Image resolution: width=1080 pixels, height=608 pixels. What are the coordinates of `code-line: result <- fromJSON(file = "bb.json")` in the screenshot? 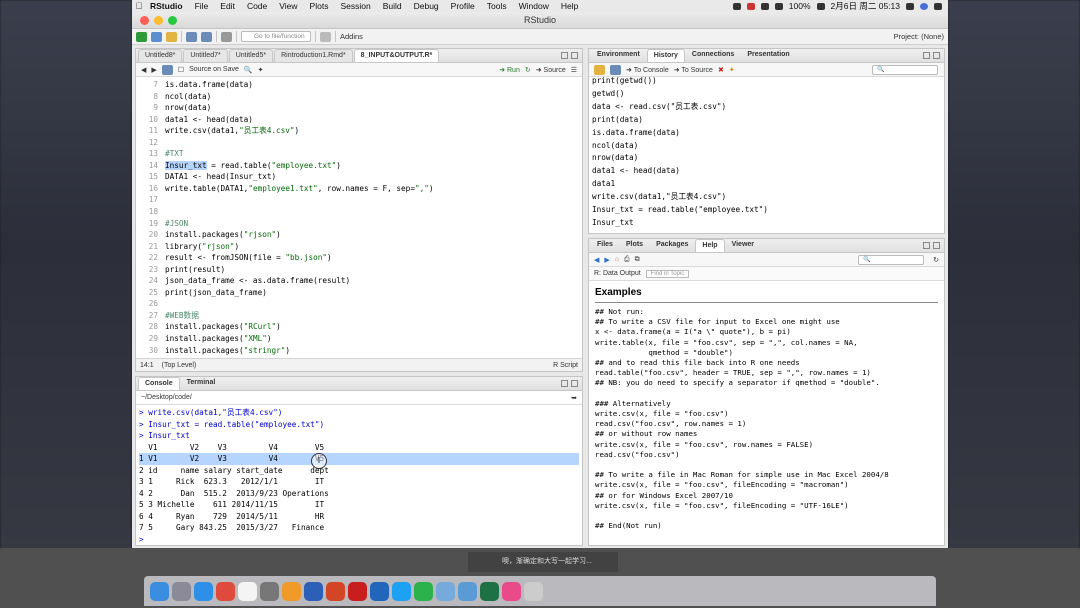 It's located at (299, 258).